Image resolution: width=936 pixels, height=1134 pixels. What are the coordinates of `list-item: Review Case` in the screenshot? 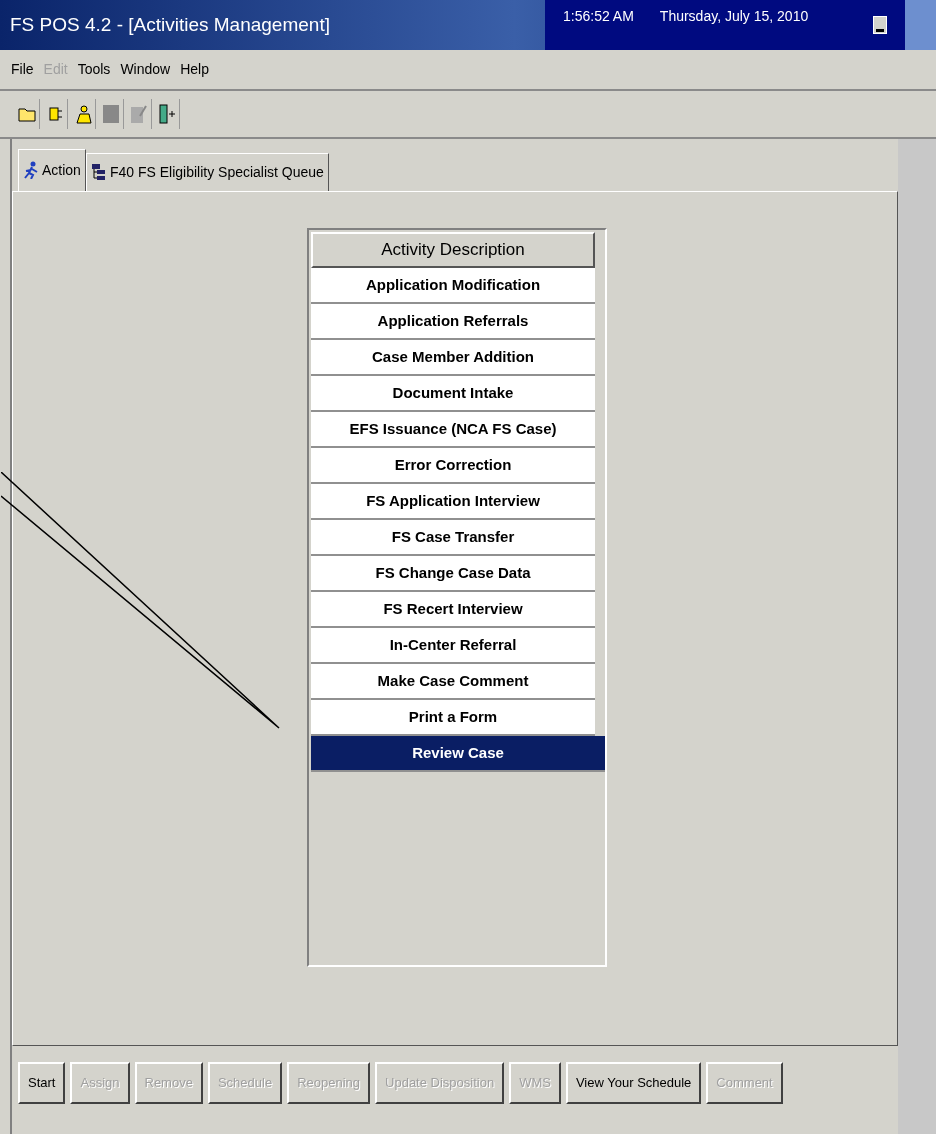 It's located at (458, 754).